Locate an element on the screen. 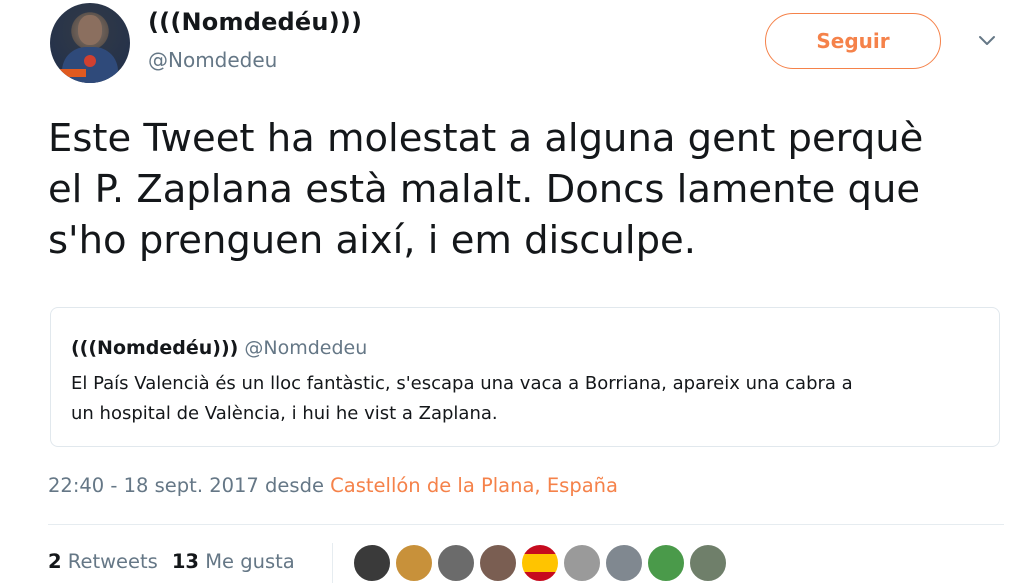  retweets-stat: 2 Retweets is located at coordinates (103, 561).